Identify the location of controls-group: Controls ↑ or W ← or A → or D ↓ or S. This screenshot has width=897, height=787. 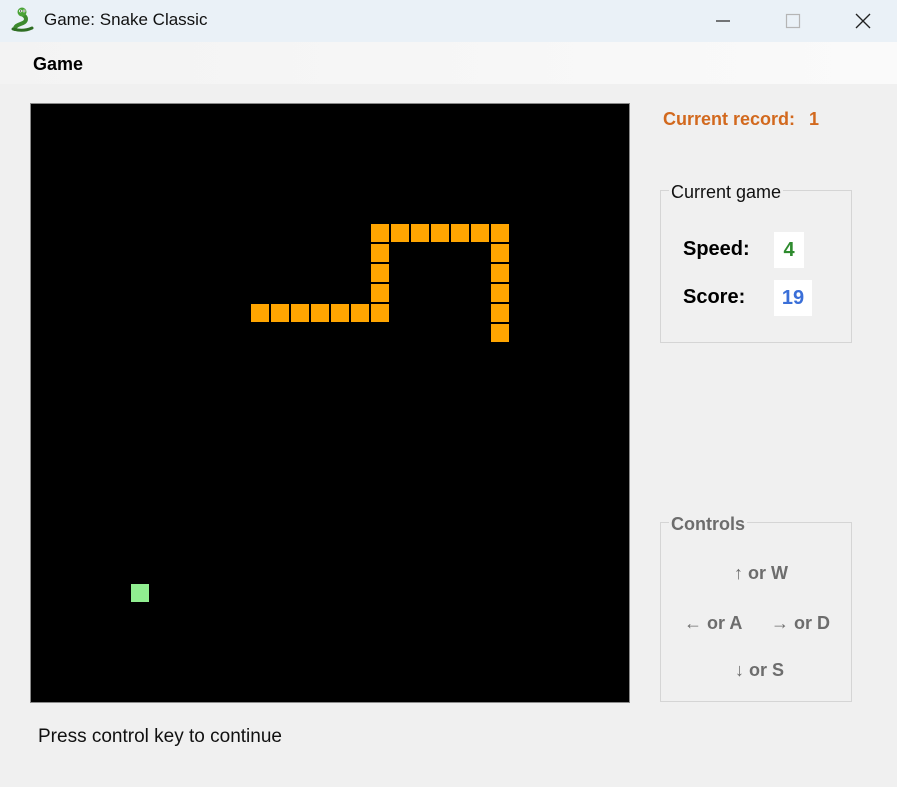
(756, 608).